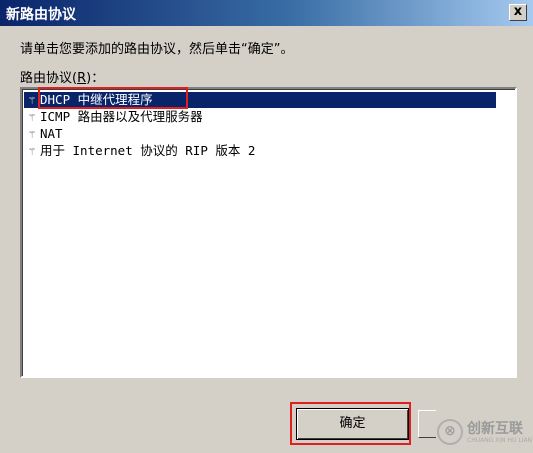 The image size is (533, 453). What do you see at coordinates (121, 116) in the screenshot?
I see `protocol-item-label: ICMP 路由器以及代理服务器` at bounding box center [121, 116].